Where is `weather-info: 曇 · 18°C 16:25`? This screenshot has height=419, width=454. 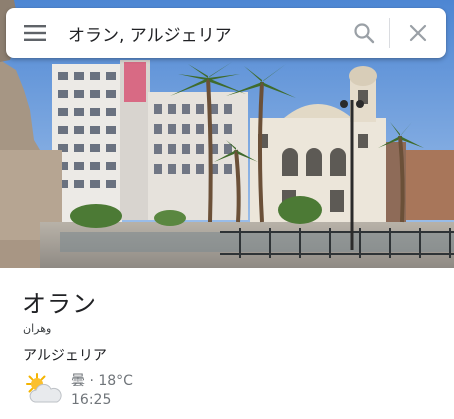
weather-info: 曇 · 18°C 16:25 is located at coordinates (78, 392).